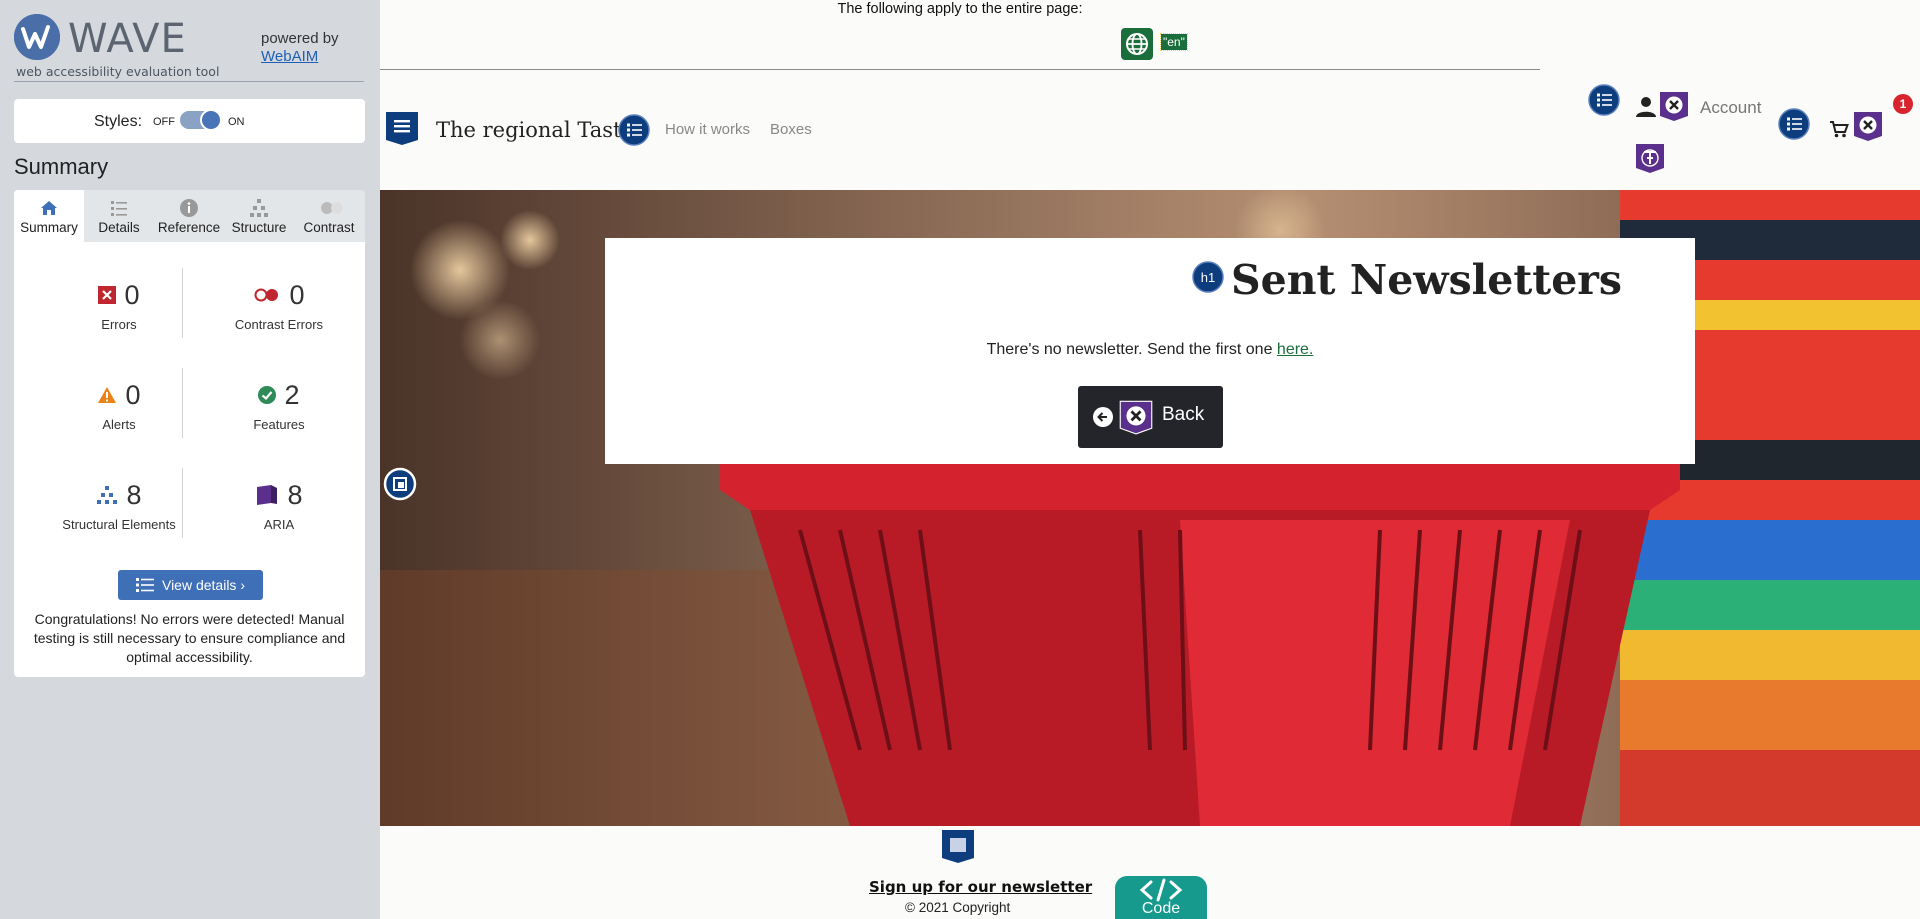  What do you see at coordinates (107, 295) in the screenshot?
I see `error-icon` at bounding box center [107, 295].